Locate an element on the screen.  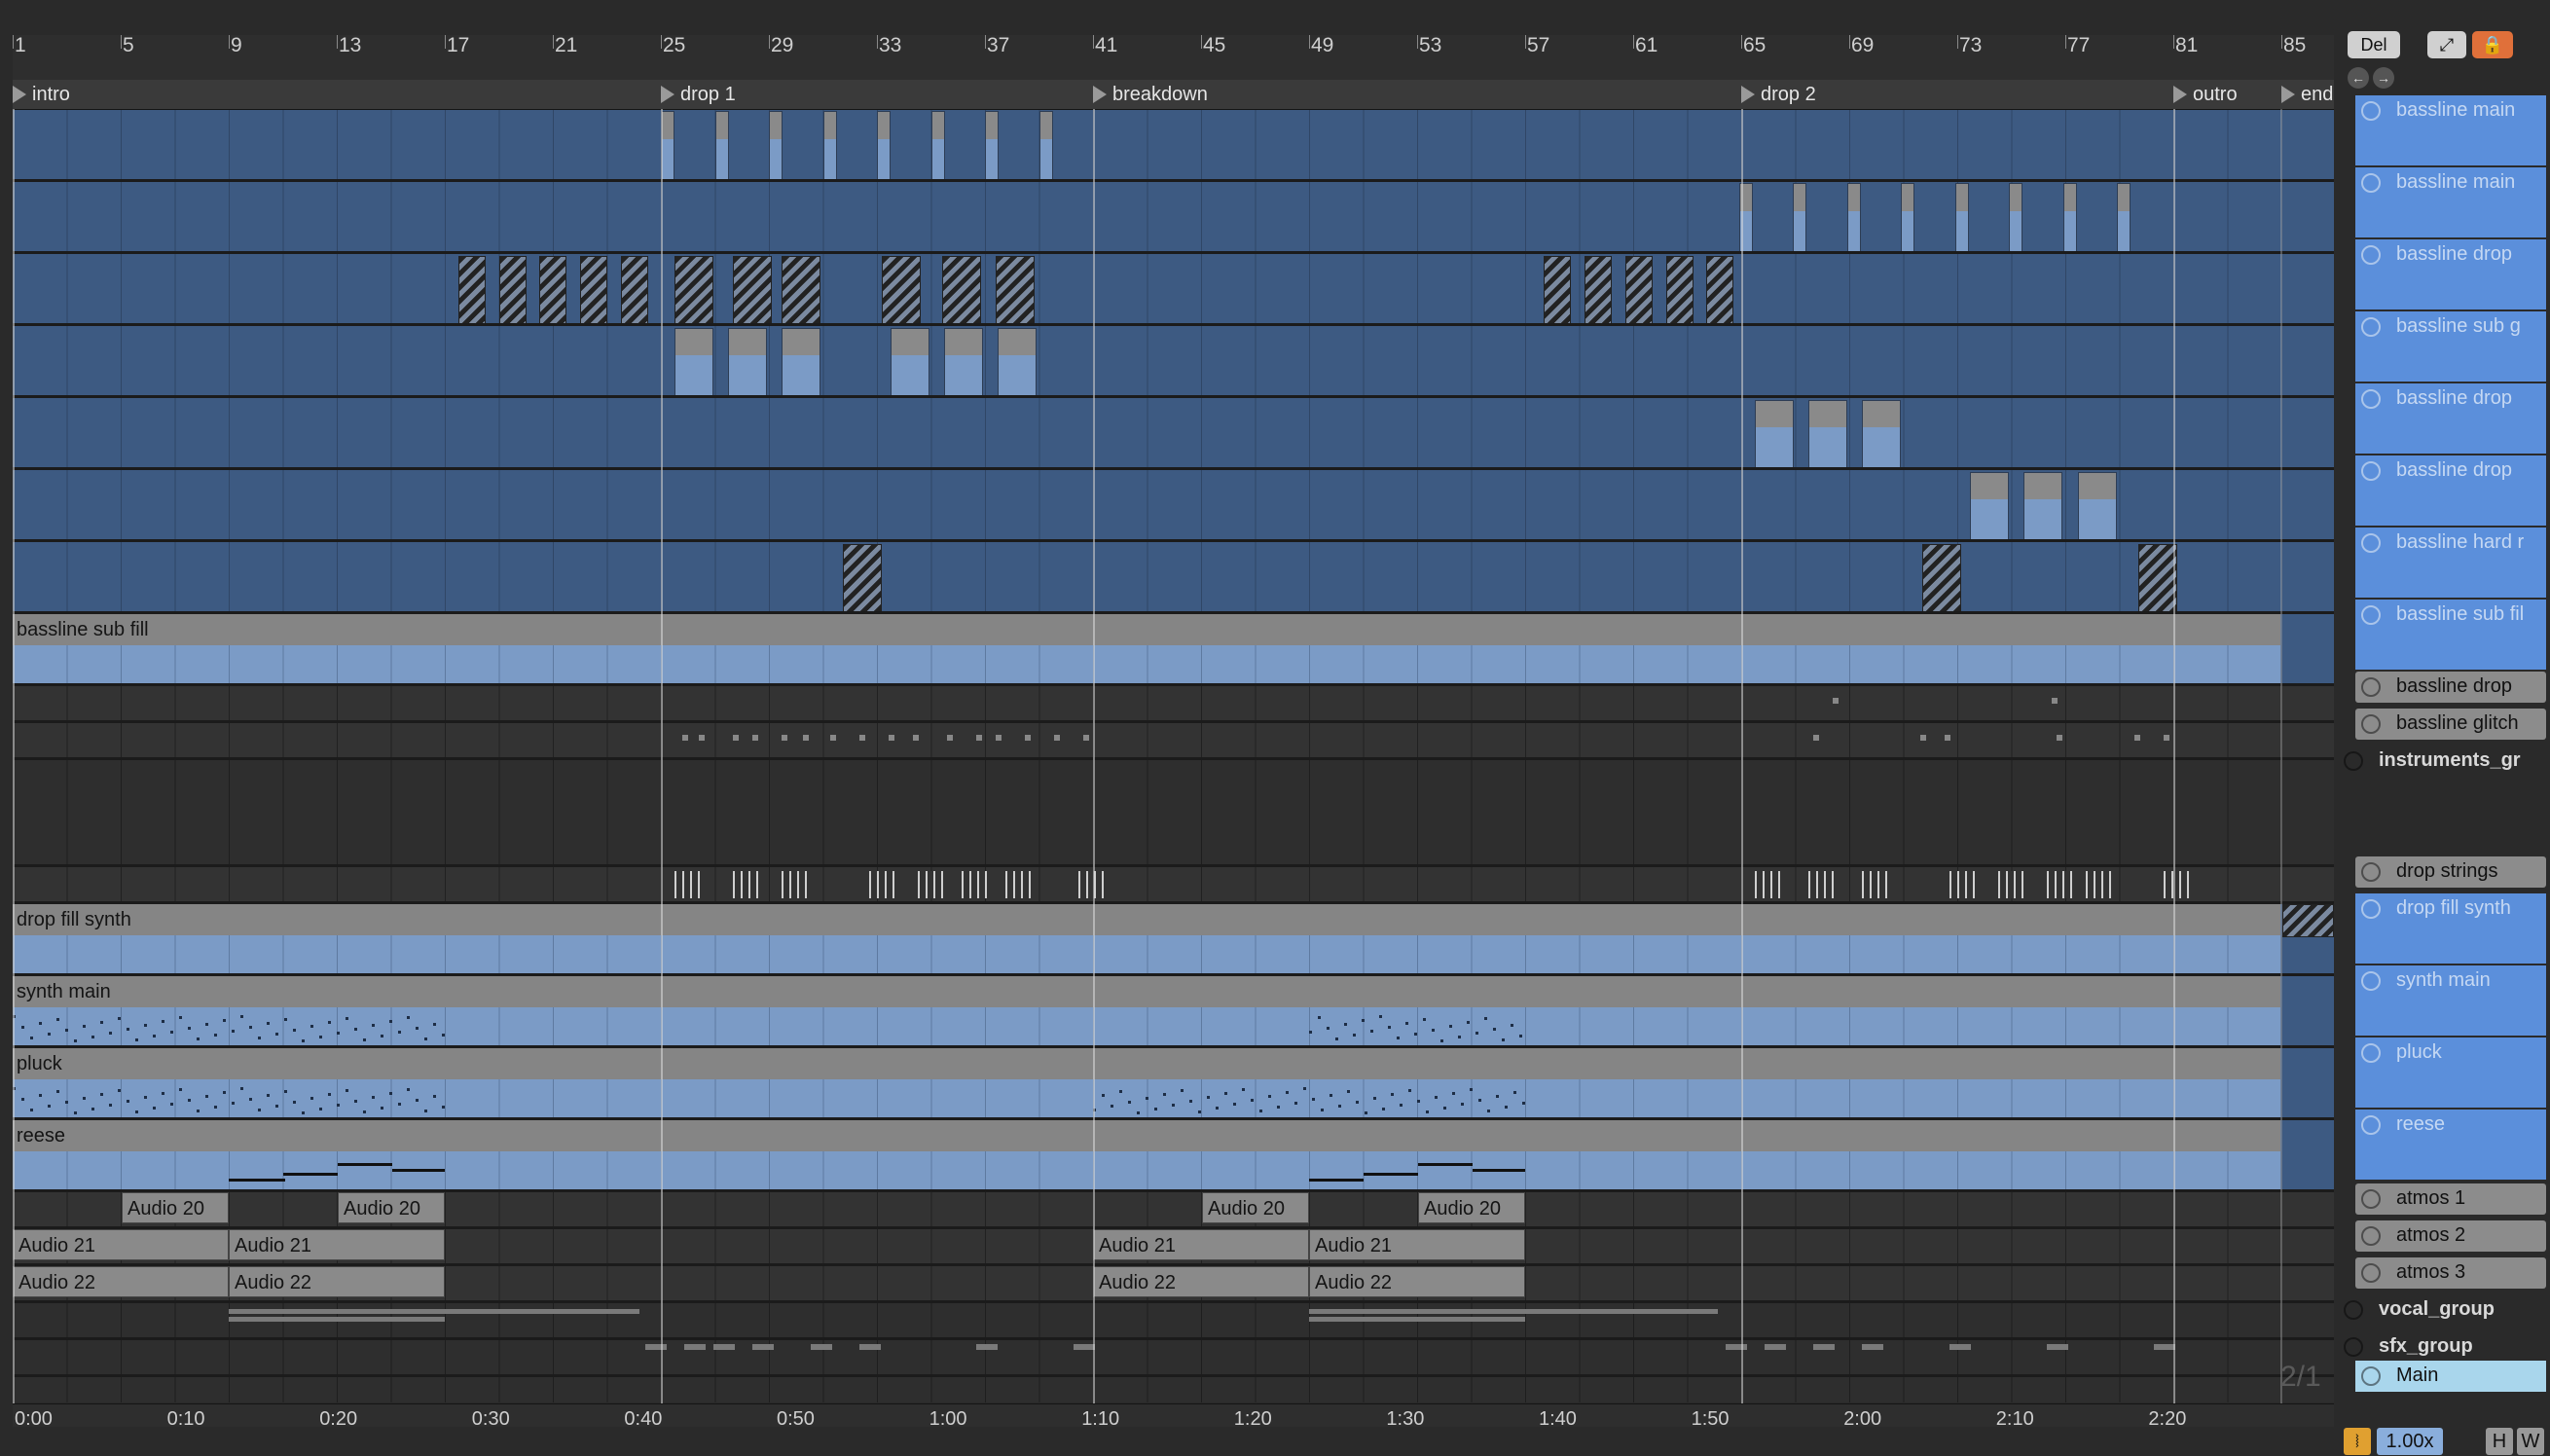
track-header-main: Main is located at coordinates (2450, 1376).